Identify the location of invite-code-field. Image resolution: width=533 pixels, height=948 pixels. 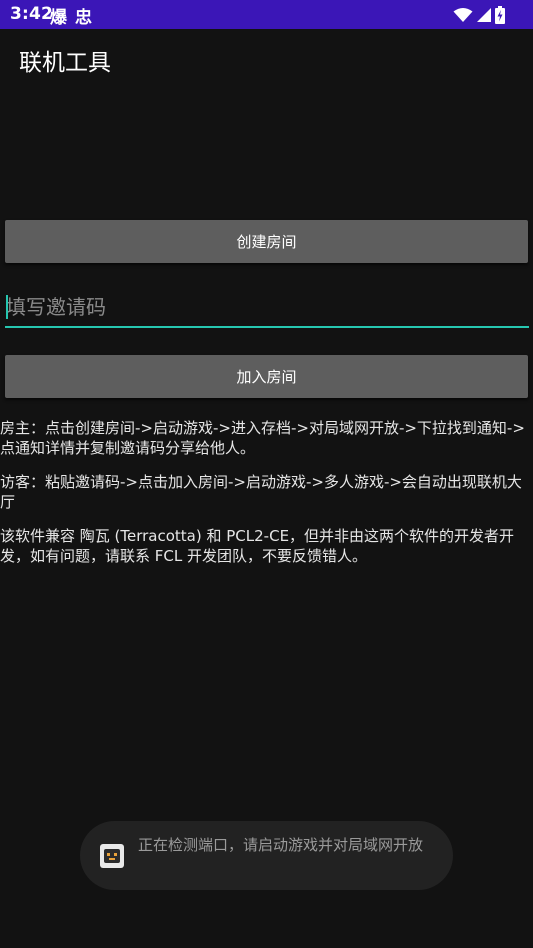
(267, 308).